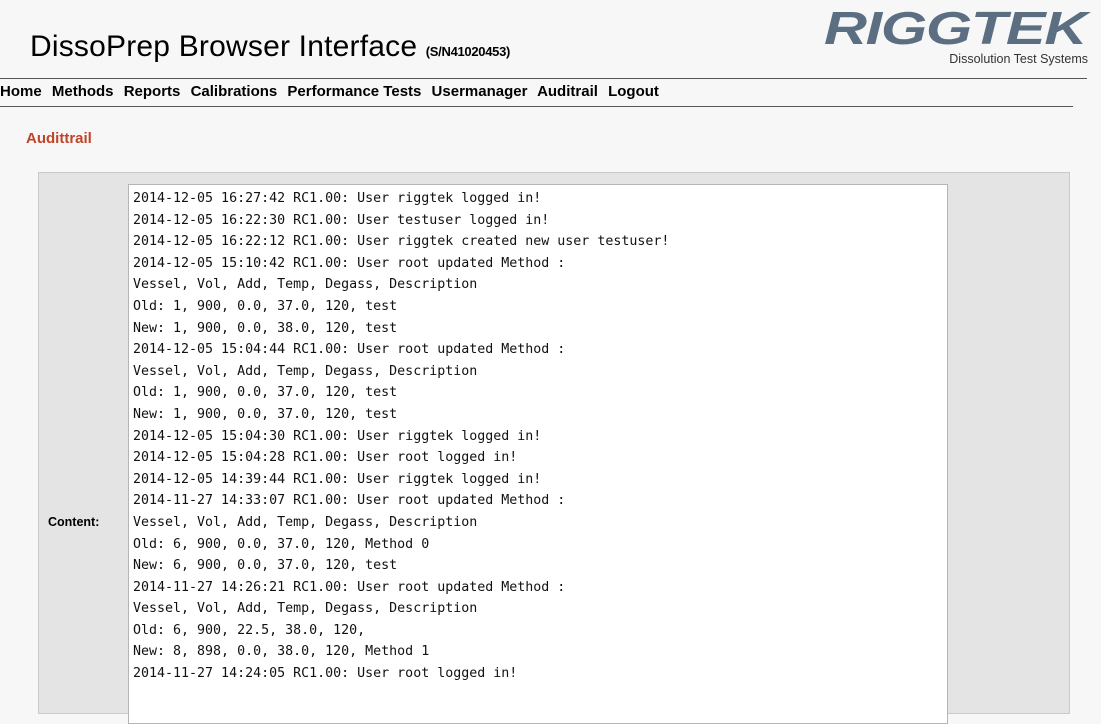  Describe the element at coordinates (480, 91) in the screenshot. I see `nav-usermanager: Usermanager` at that location.